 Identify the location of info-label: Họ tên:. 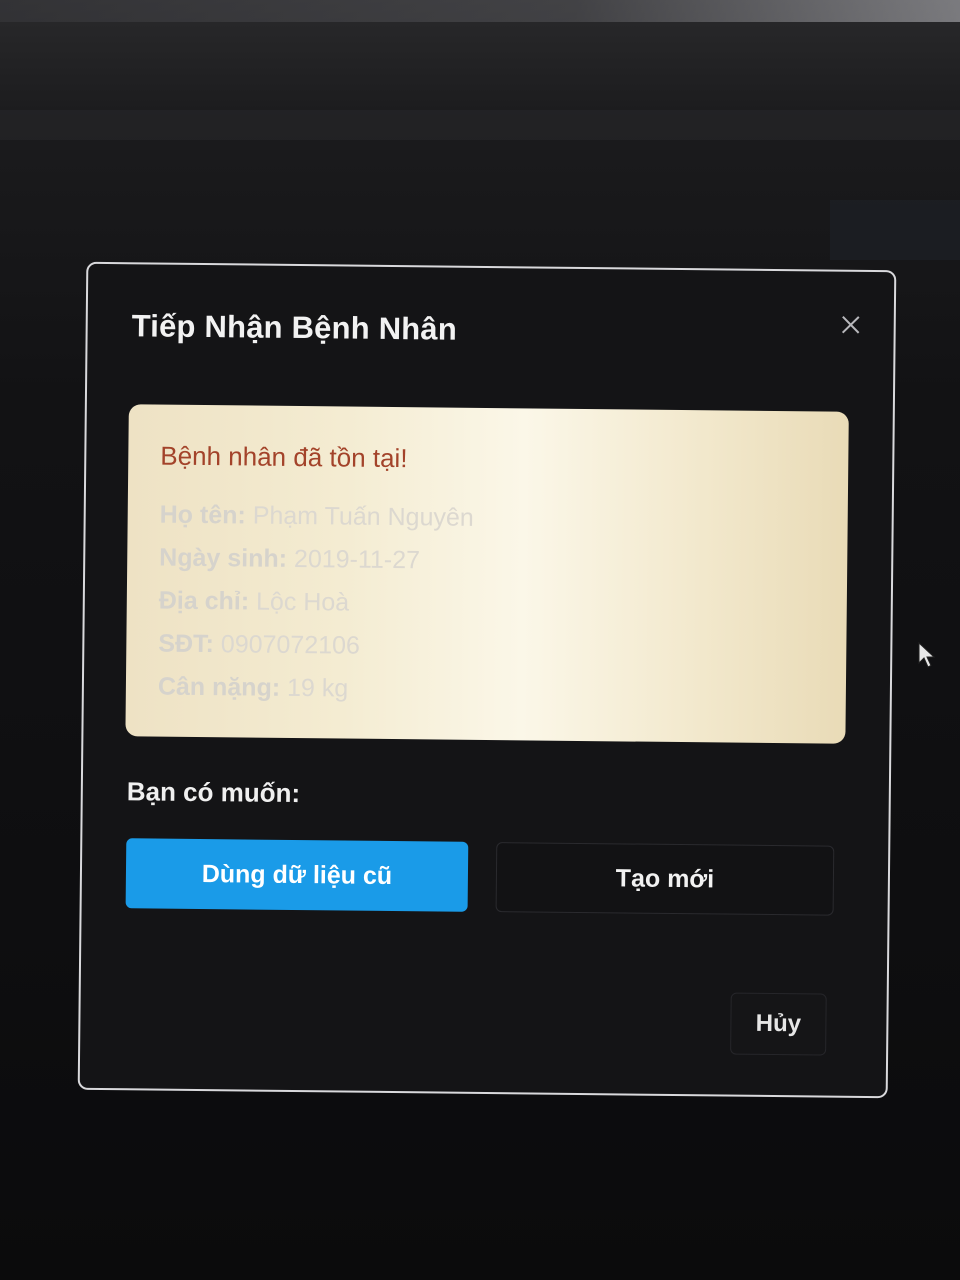
(202, 515).